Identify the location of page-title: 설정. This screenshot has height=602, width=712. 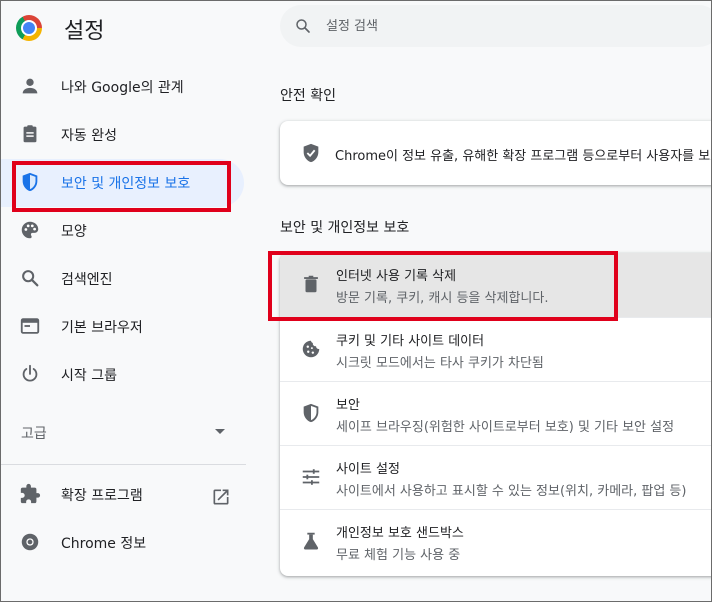
(84, 31).